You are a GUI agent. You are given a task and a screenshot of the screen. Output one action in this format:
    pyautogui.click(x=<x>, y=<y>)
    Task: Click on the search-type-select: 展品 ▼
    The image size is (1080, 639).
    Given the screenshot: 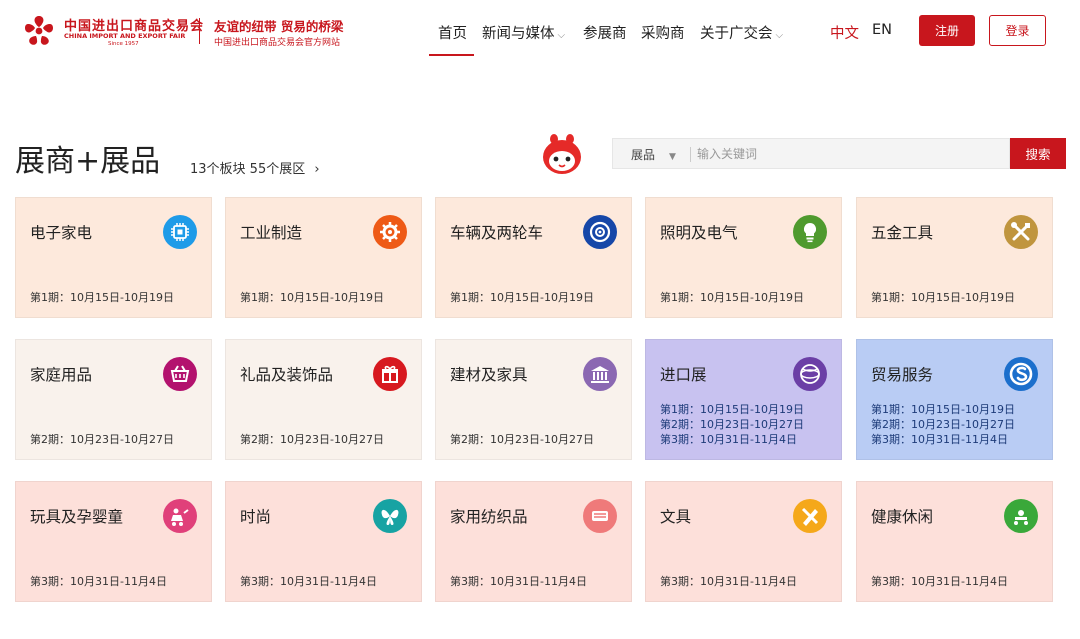 What is the action you would take?
    pyautogui.click(x=653, y=154)
    